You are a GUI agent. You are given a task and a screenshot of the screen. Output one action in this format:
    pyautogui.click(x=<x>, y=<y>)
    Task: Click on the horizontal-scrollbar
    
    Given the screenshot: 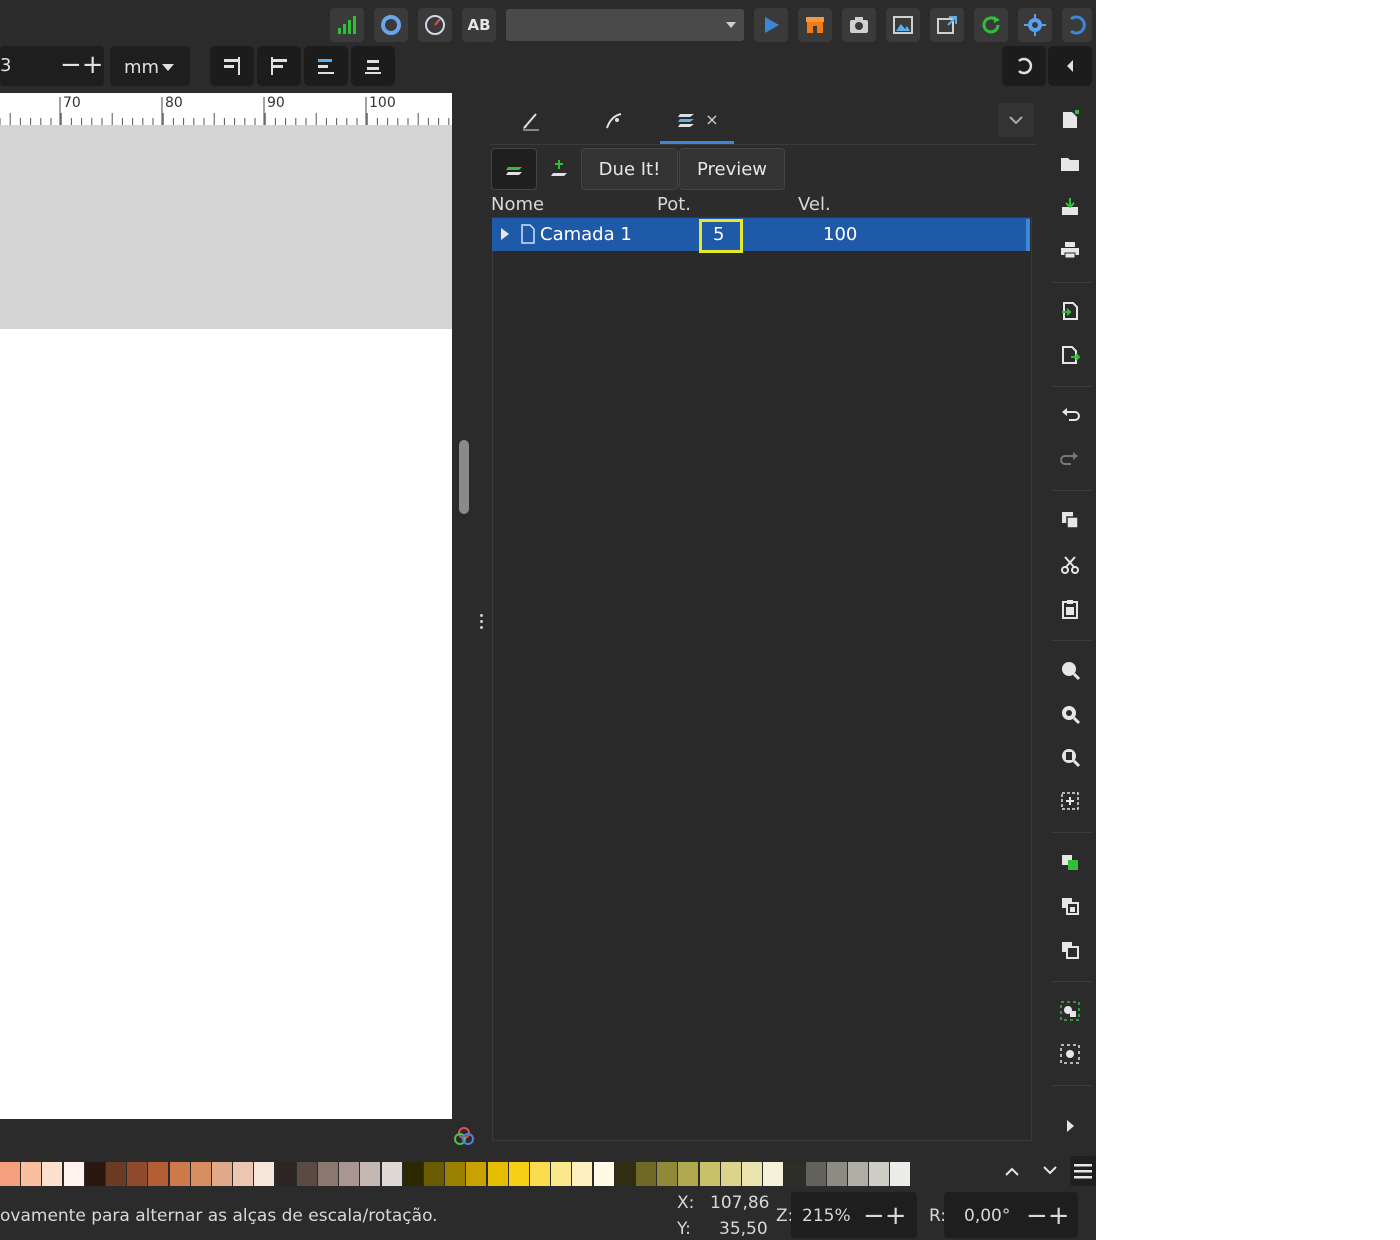 What is the action you would take?
    pyautogui.click(x=226, y=1136)
    